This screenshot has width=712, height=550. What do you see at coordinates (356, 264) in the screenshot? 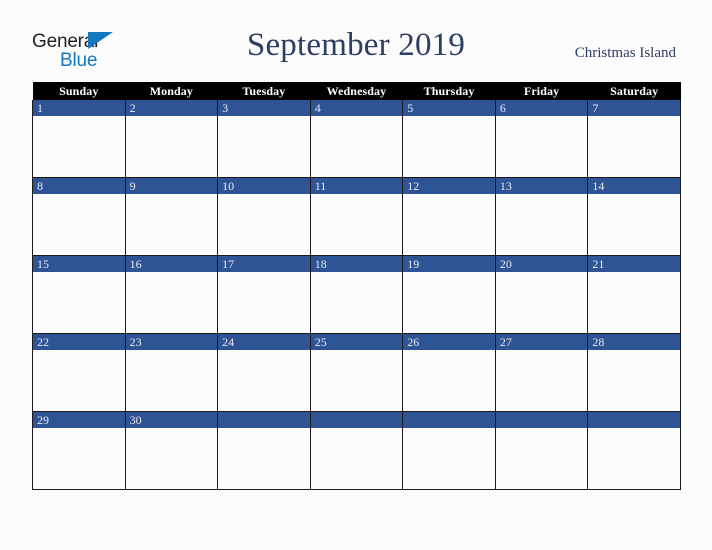
I see `day-number: 18` at bounding box center [356, 264].